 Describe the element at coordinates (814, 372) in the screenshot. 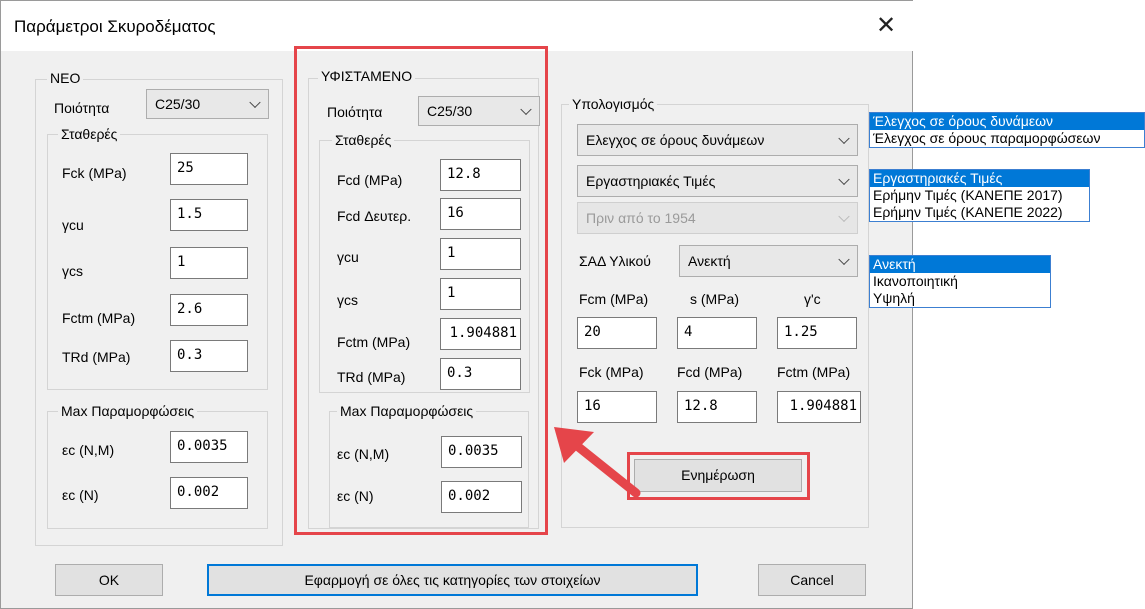

I see `calc-fctm-header: Fctm (MPa)` at that location.